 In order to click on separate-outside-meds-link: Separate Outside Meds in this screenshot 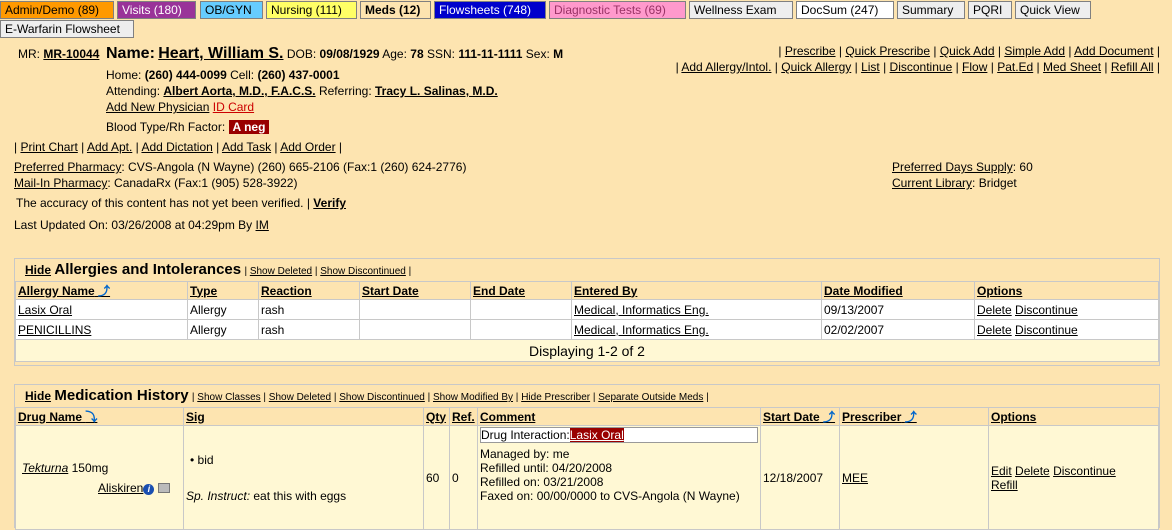, I will do `click(650, 397)`.